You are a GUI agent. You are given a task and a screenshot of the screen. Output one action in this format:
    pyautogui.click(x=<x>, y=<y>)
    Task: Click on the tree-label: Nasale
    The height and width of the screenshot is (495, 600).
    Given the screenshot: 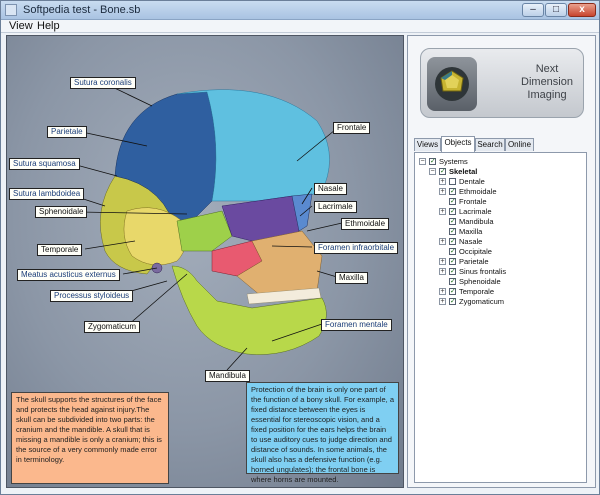 What is the action you would take?
    pyautogui.click(x=471, y=241)
    